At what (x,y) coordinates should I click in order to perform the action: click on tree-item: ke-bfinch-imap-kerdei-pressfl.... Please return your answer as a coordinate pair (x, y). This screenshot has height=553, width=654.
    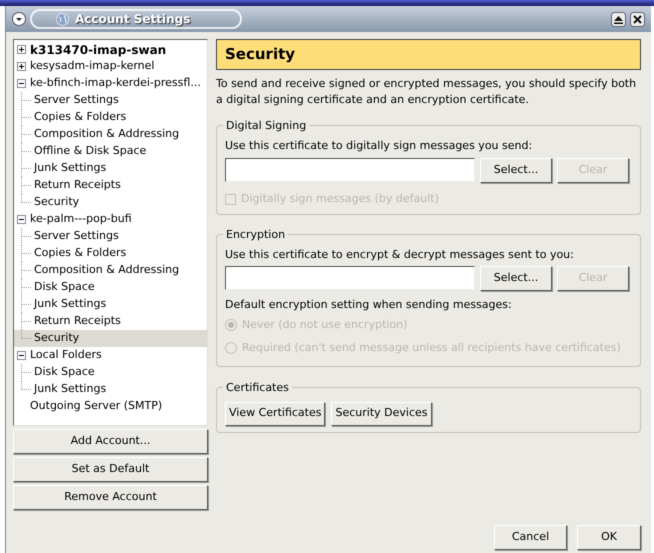
    Looking at the image, I should click on (115, 83).